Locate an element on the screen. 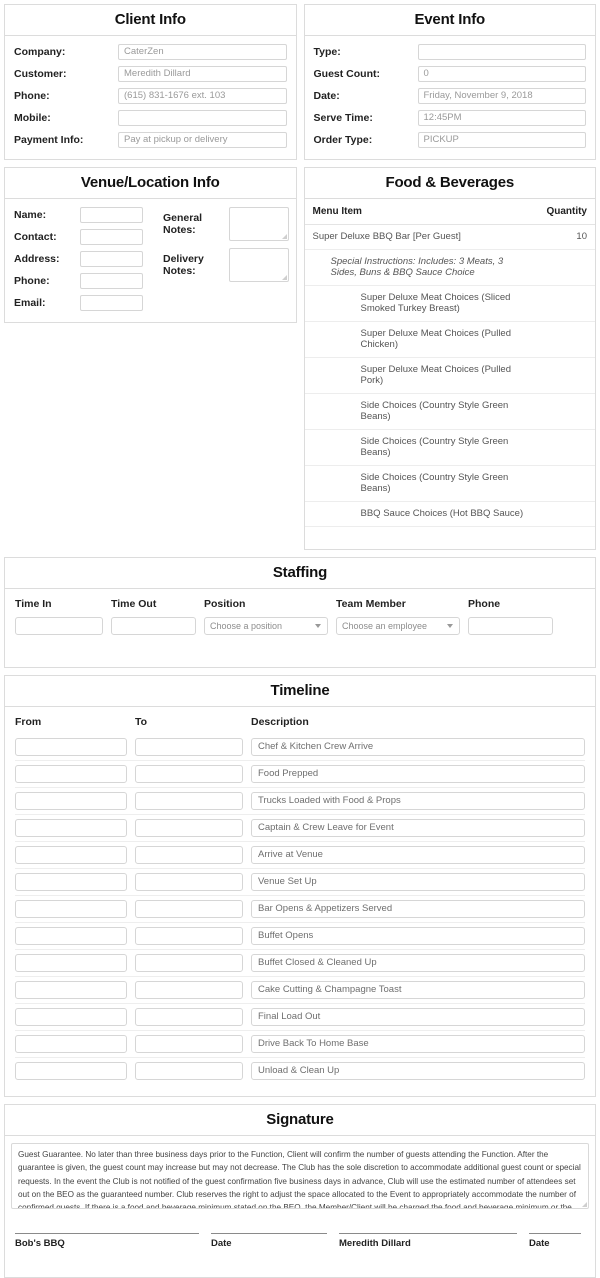 This screenshot has height=1278, width=600. signature-block-client-date: Date is located at coordinates (557, 1241).